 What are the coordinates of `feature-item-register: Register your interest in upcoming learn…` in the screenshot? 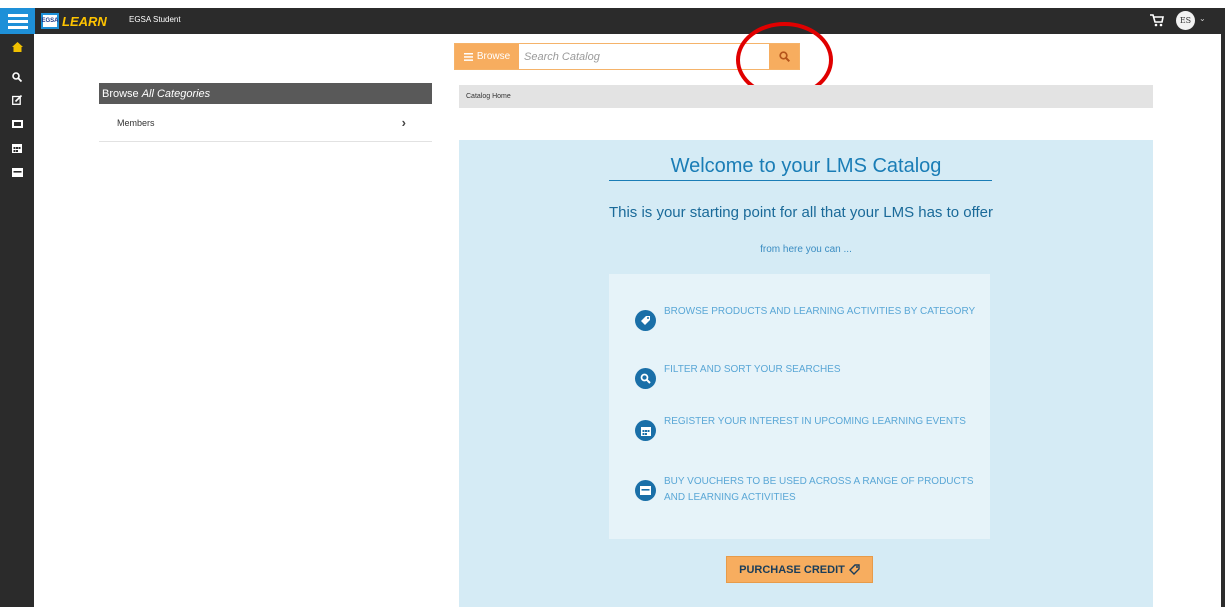 It's located at (809, 427).